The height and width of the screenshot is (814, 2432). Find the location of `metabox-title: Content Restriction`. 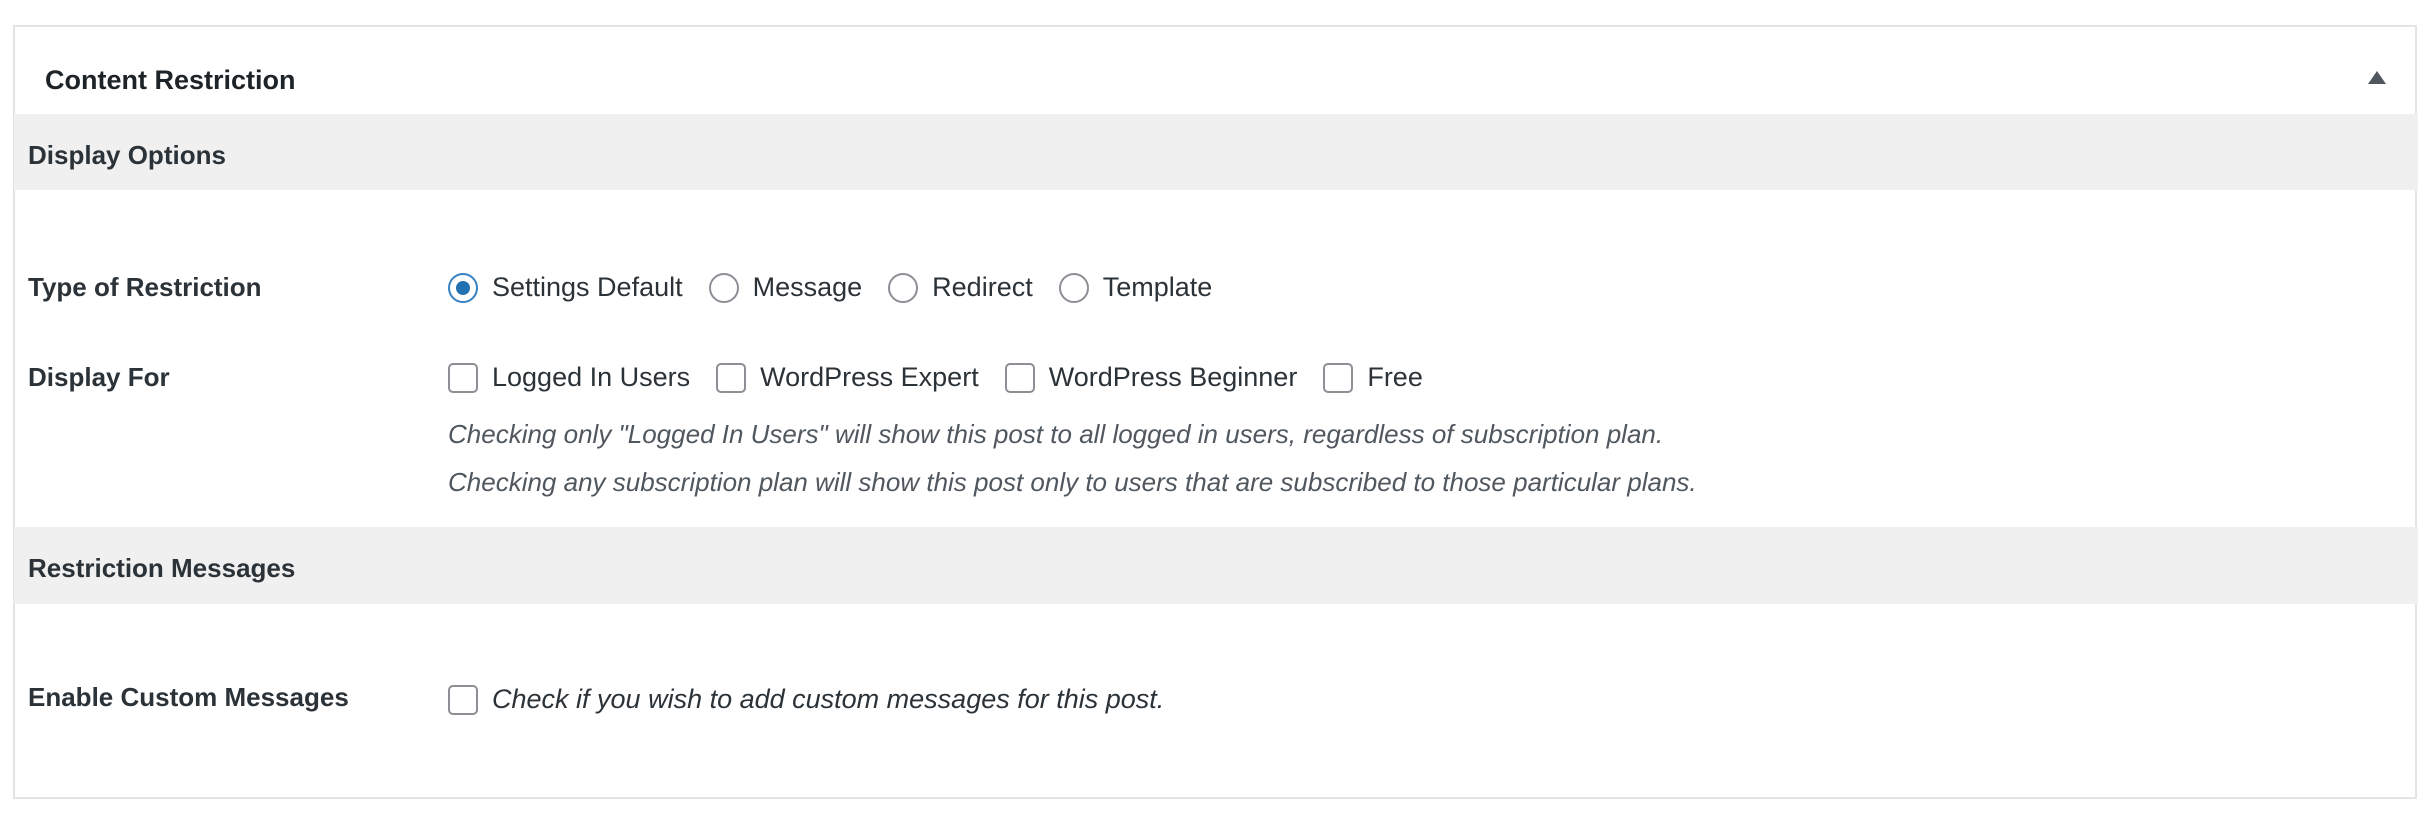

metabox-title: Content Restriction is located at coordinates (170, 80).